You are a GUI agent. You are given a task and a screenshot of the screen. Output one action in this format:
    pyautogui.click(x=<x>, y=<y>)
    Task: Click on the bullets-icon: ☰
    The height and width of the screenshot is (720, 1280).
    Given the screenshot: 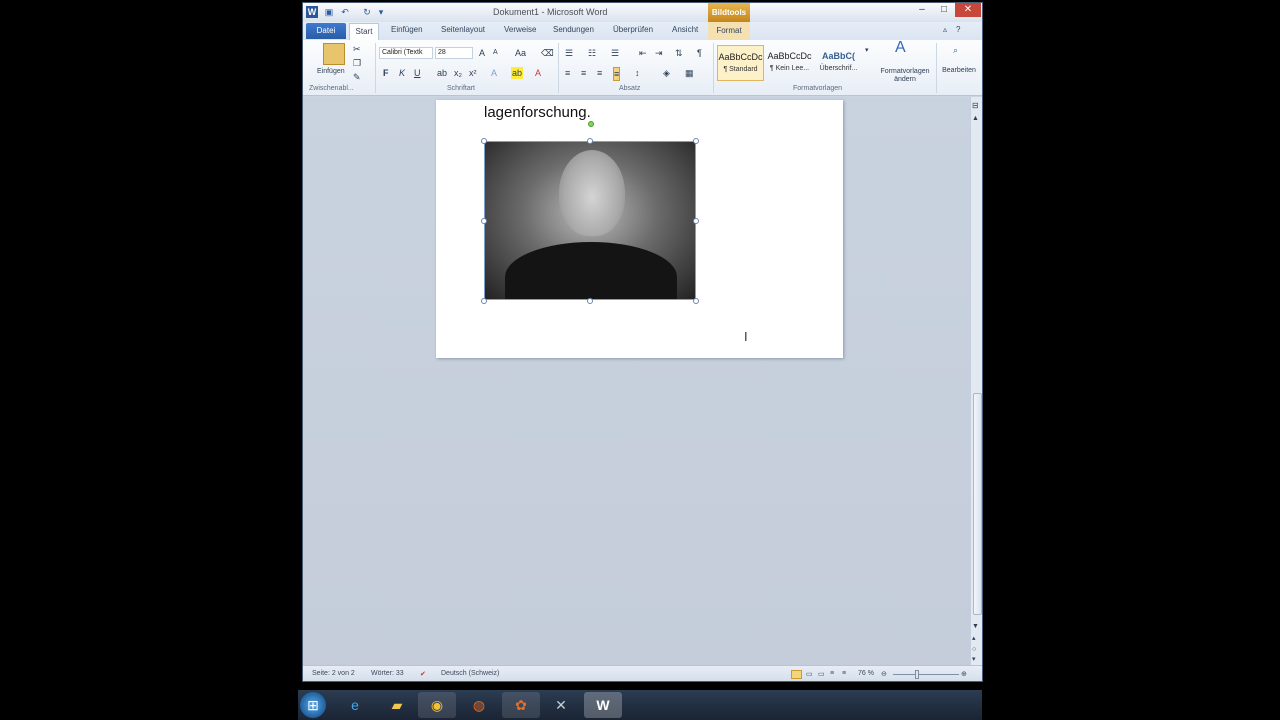 What is the action you would take?
    pyautogui.click(x=569, y=53)
    